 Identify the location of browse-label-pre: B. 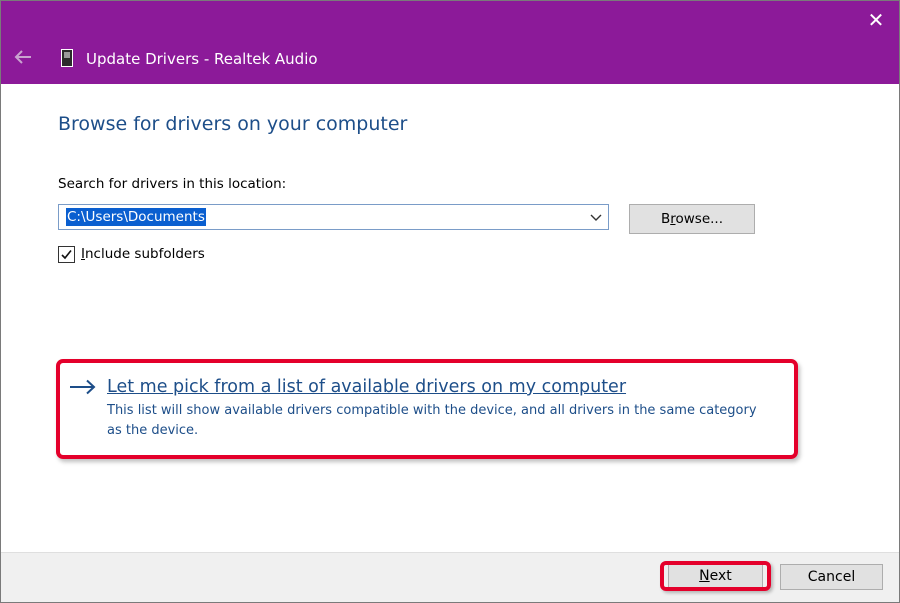
(665, 219).